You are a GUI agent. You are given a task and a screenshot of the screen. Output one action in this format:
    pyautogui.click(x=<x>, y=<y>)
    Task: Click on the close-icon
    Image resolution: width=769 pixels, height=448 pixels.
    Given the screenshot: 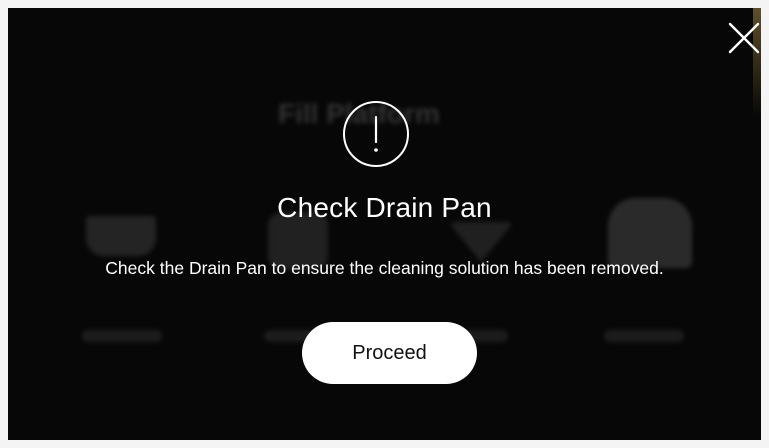 What is the action you would take?
    pyautogui.click(x=744, y=38)
    